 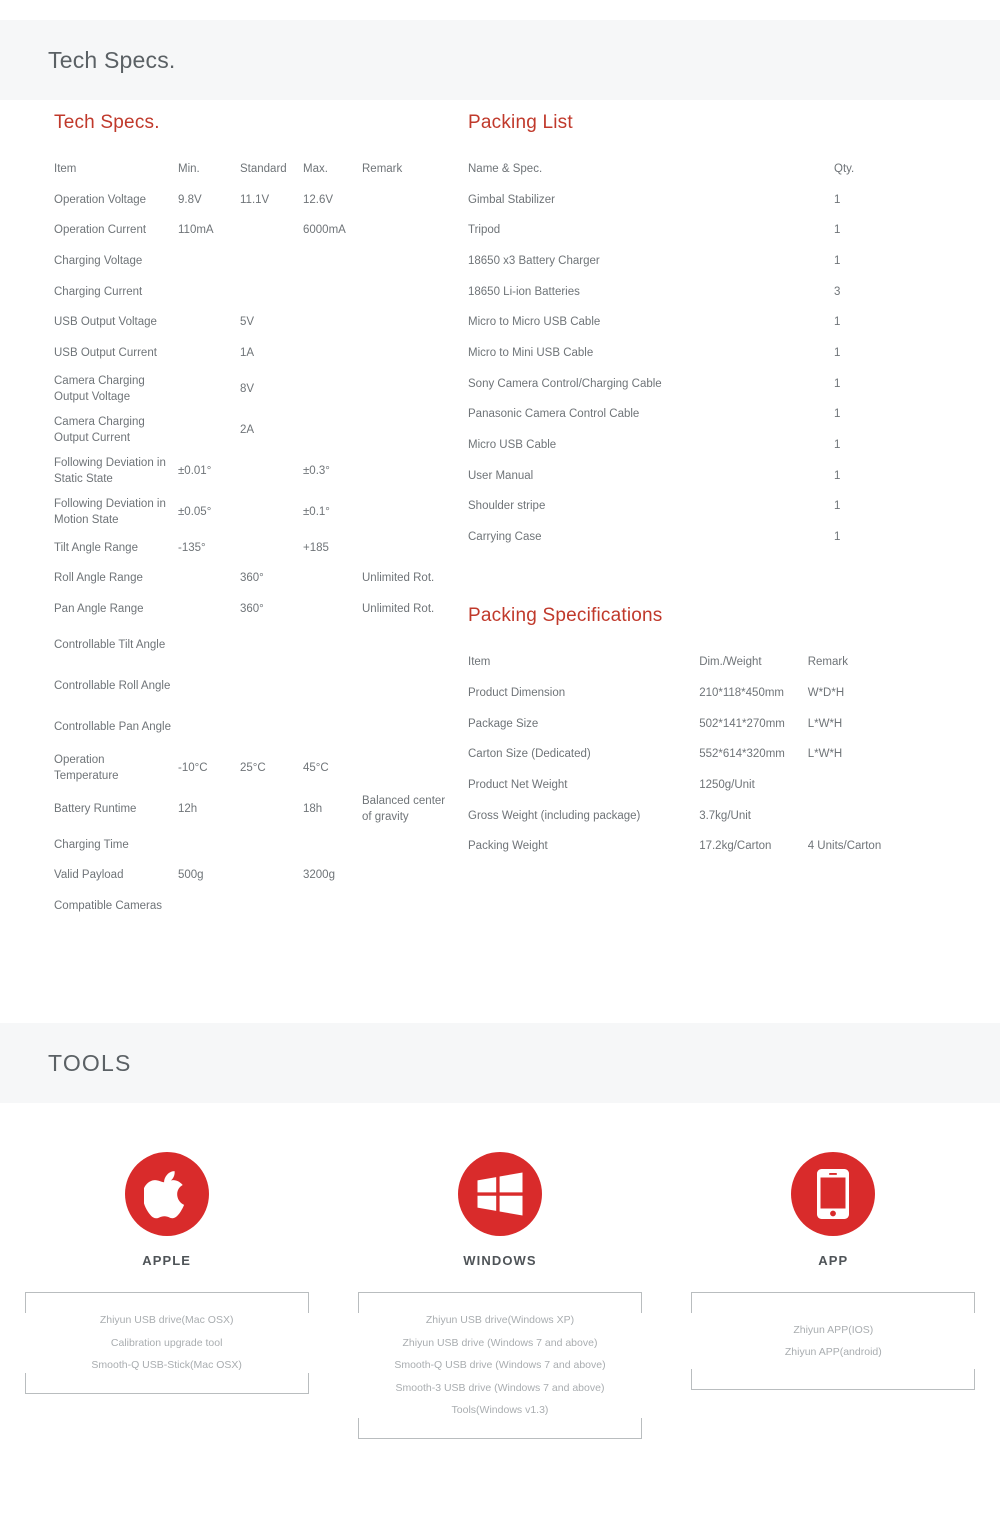 What do you see at coordinates (107, 122) in the screenshot?
I see `tech-specs-heading: Tech Specs.` at bounding box center [107, 122].